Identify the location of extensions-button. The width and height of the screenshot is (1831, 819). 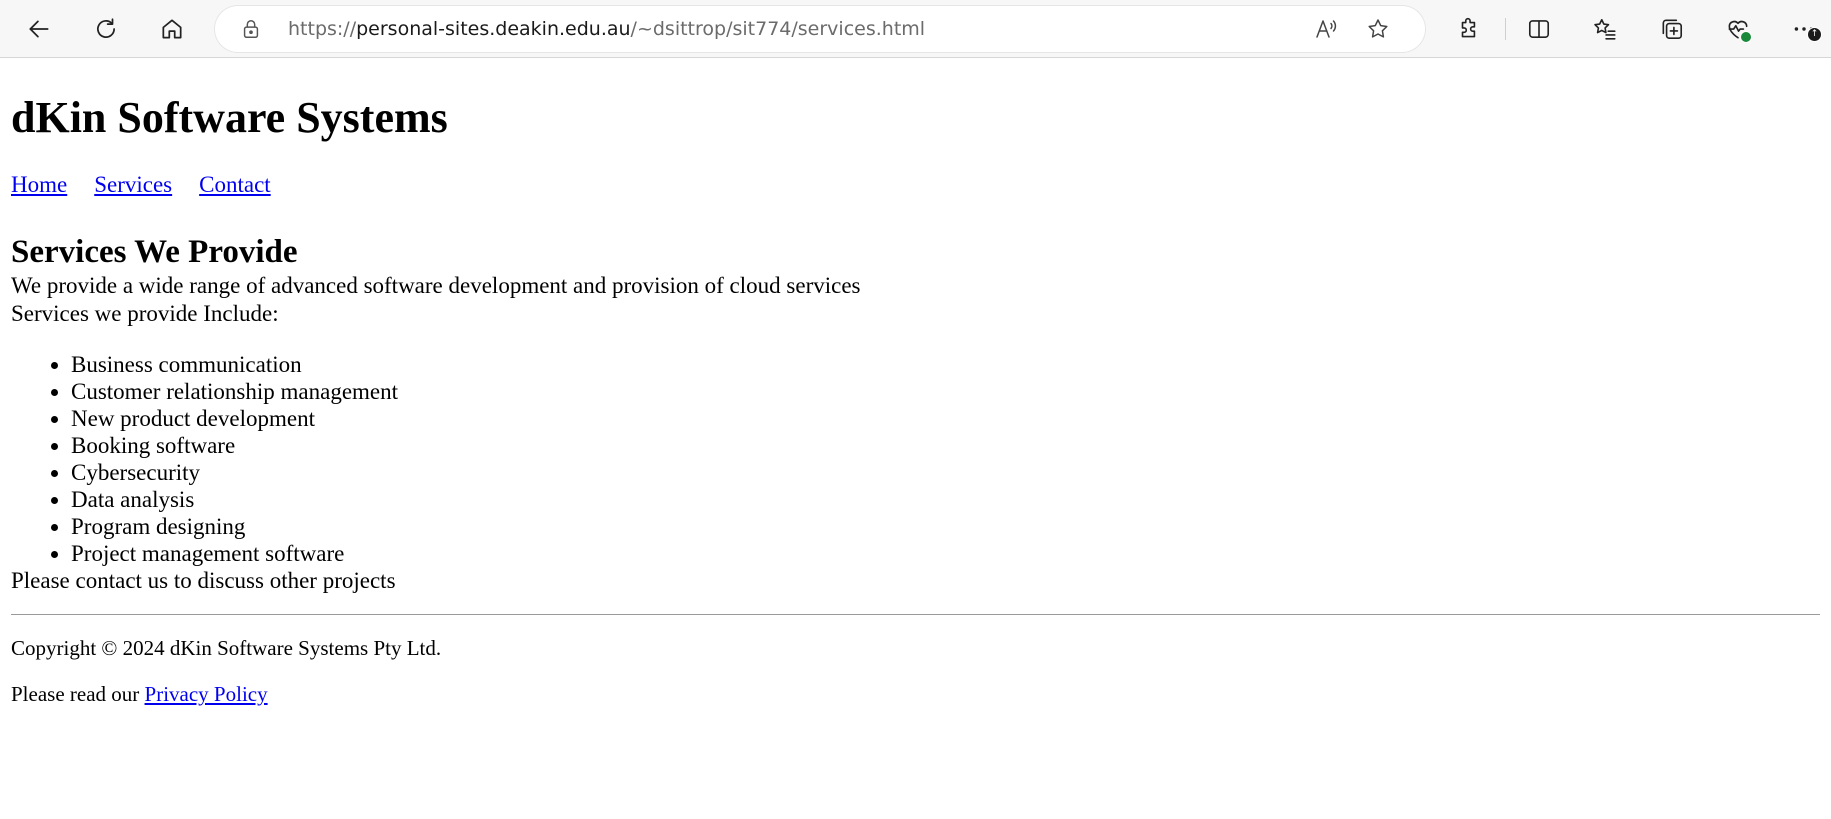
(1469, 29).